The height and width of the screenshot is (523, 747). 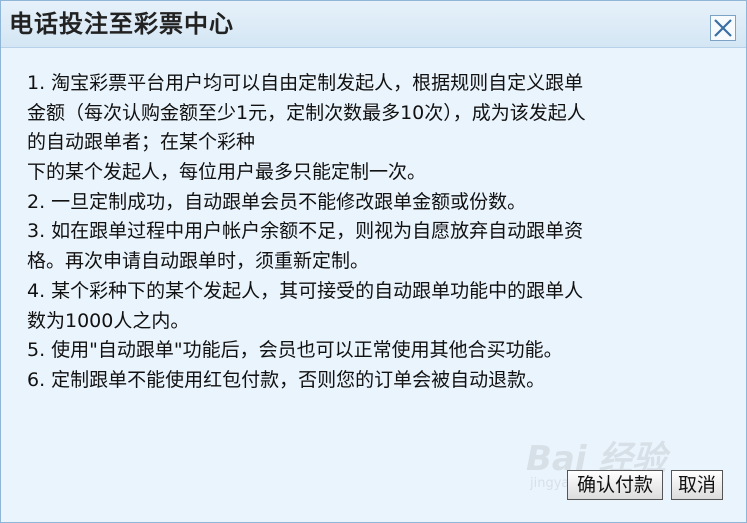 What do you see at coordinates (295, 350) in the screenshot?
I see `content-line: 5. 使用"自动跟单"功能后，会员也可以正常使用其他合买功能。` at bounding box center [295, 350].